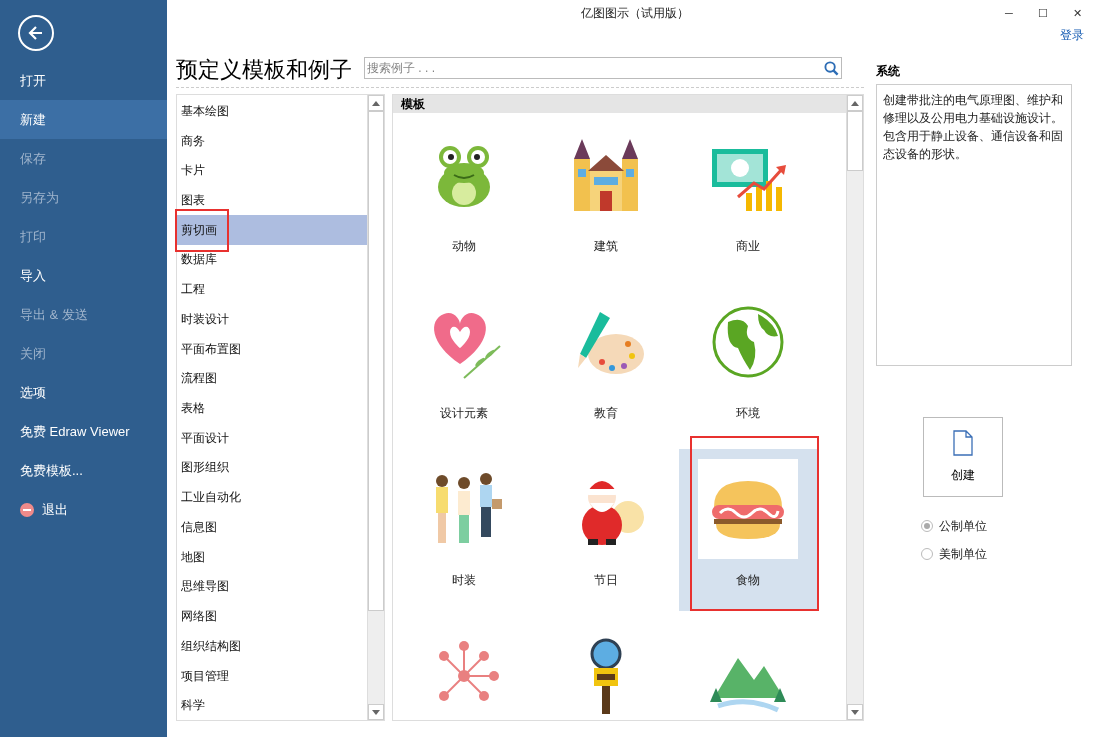 The height and width of the screenshot is (737, 1094). Describe the element at coordinates (272, 437) in the screenshot. I see `category-item: 平面设计` at that location.